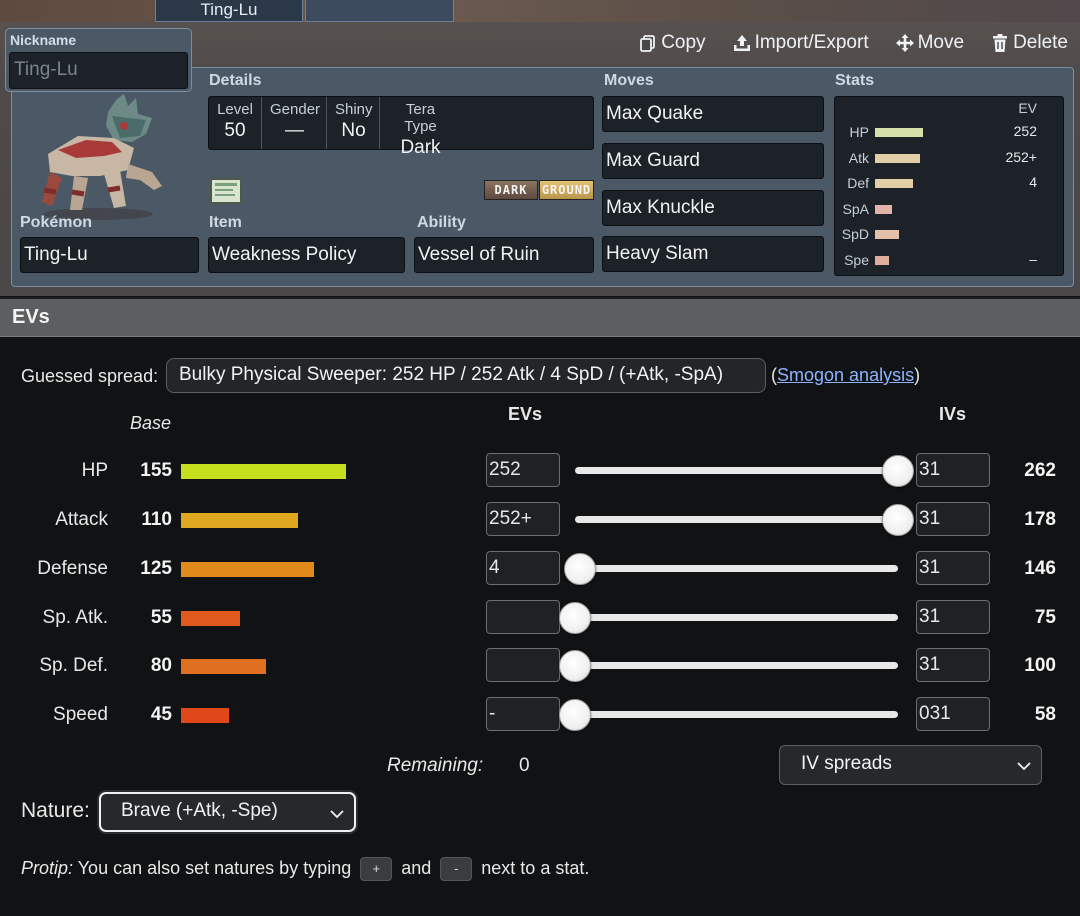 The height and width of the screenshot is (916, 1080). What do you see at coordinates (379, 11) in the screenshot?
I see `tab-next` at bounding box center [379, 11].